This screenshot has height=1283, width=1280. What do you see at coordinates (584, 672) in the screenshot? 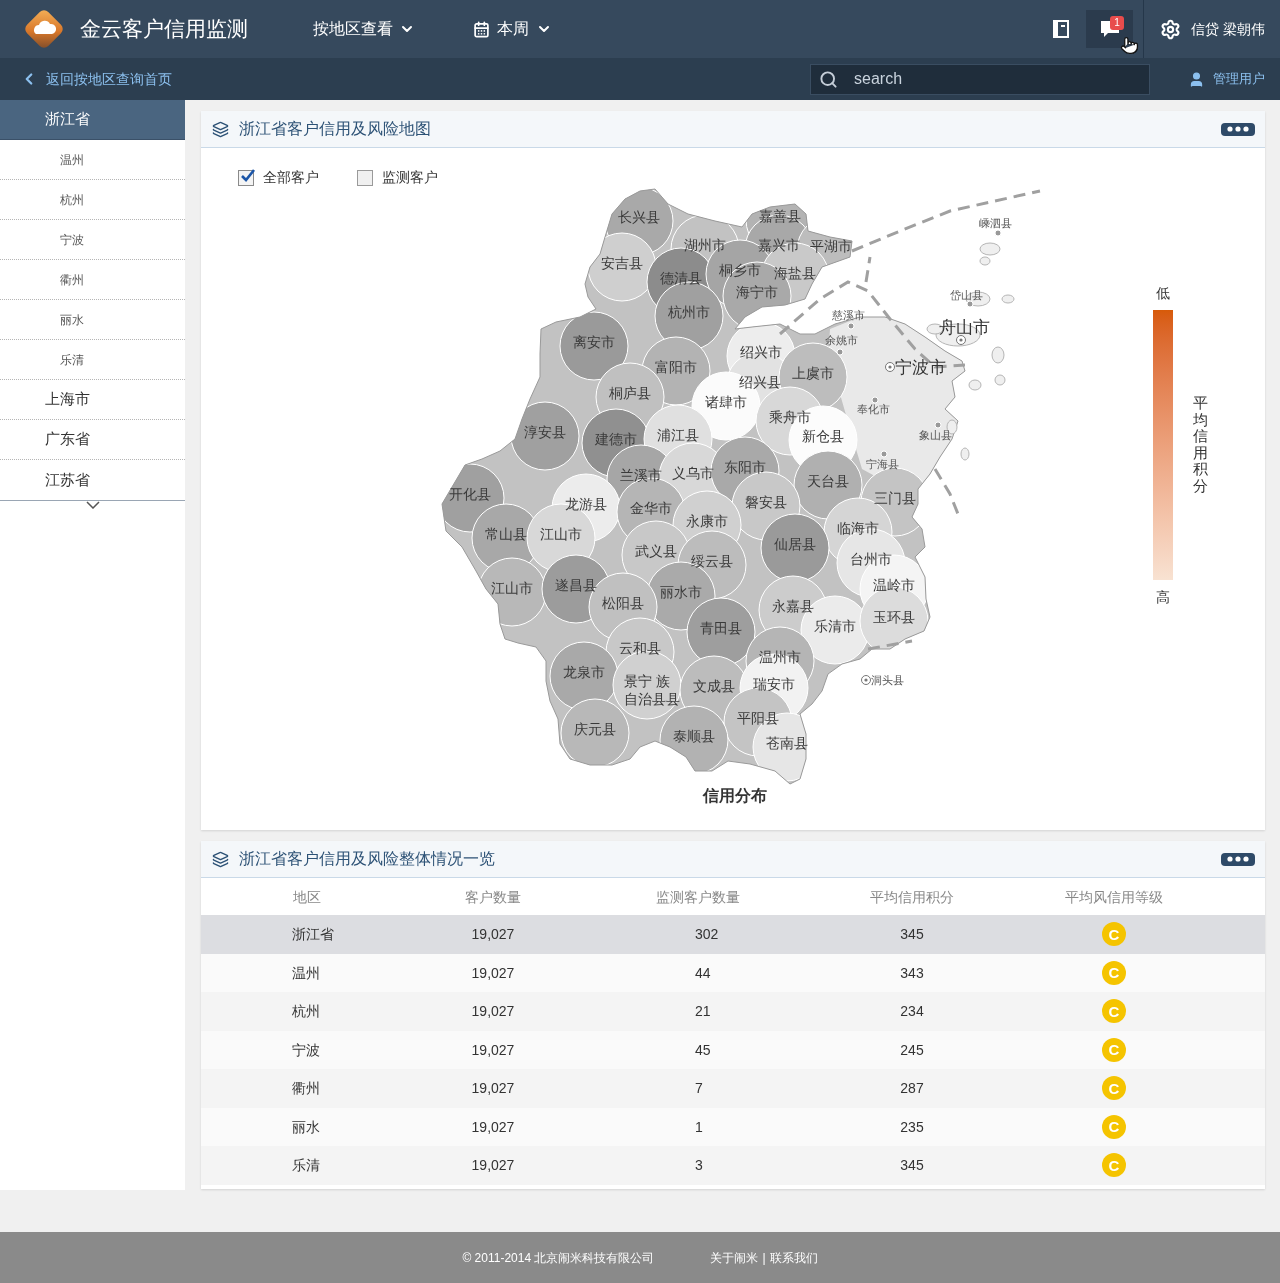
I see `map-label: 龙泉市` at bounding box center [584, 672].